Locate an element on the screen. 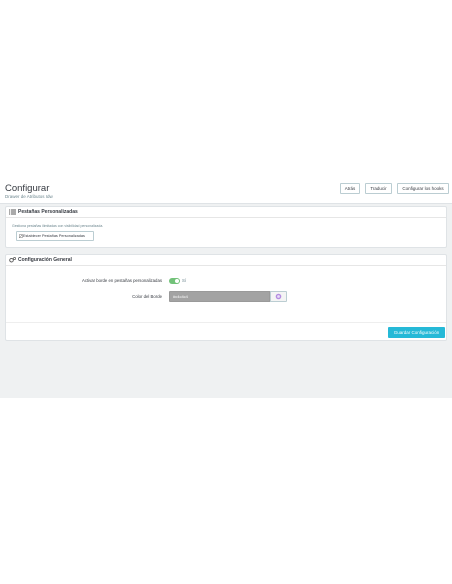  general-config-panel-heading: Configuración General is located at coordinates (226, 260).